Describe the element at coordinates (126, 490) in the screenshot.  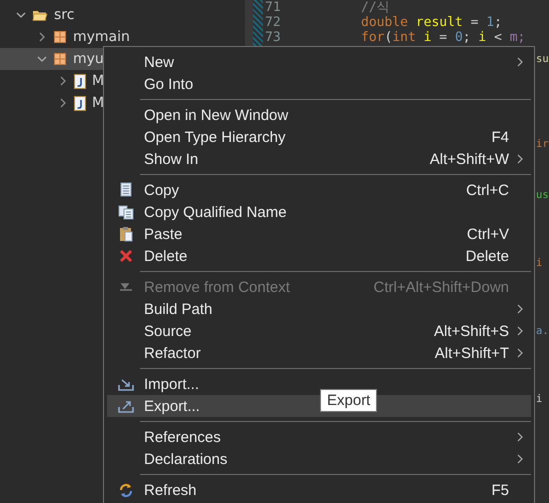
I see `refresh-icon` at that location.